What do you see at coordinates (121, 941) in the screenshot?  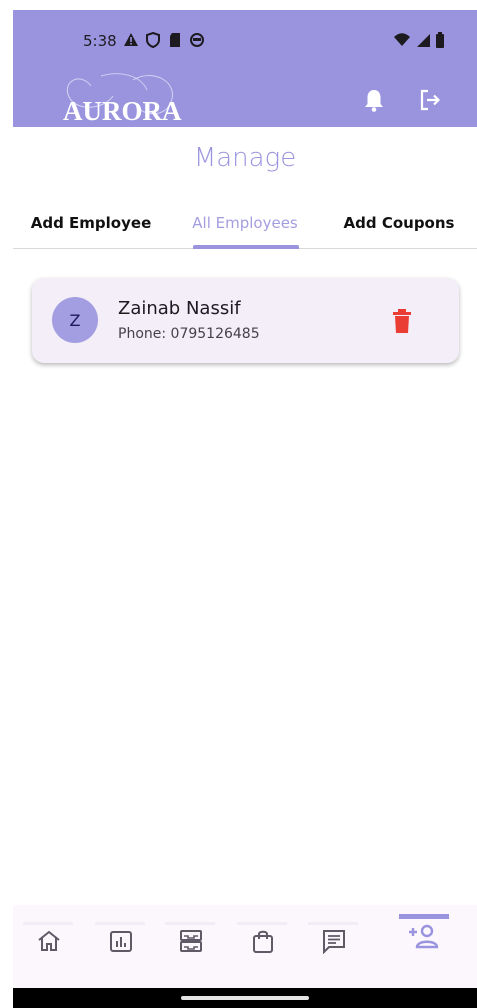 I see `stats-icon` at bounding box center [121, 941].